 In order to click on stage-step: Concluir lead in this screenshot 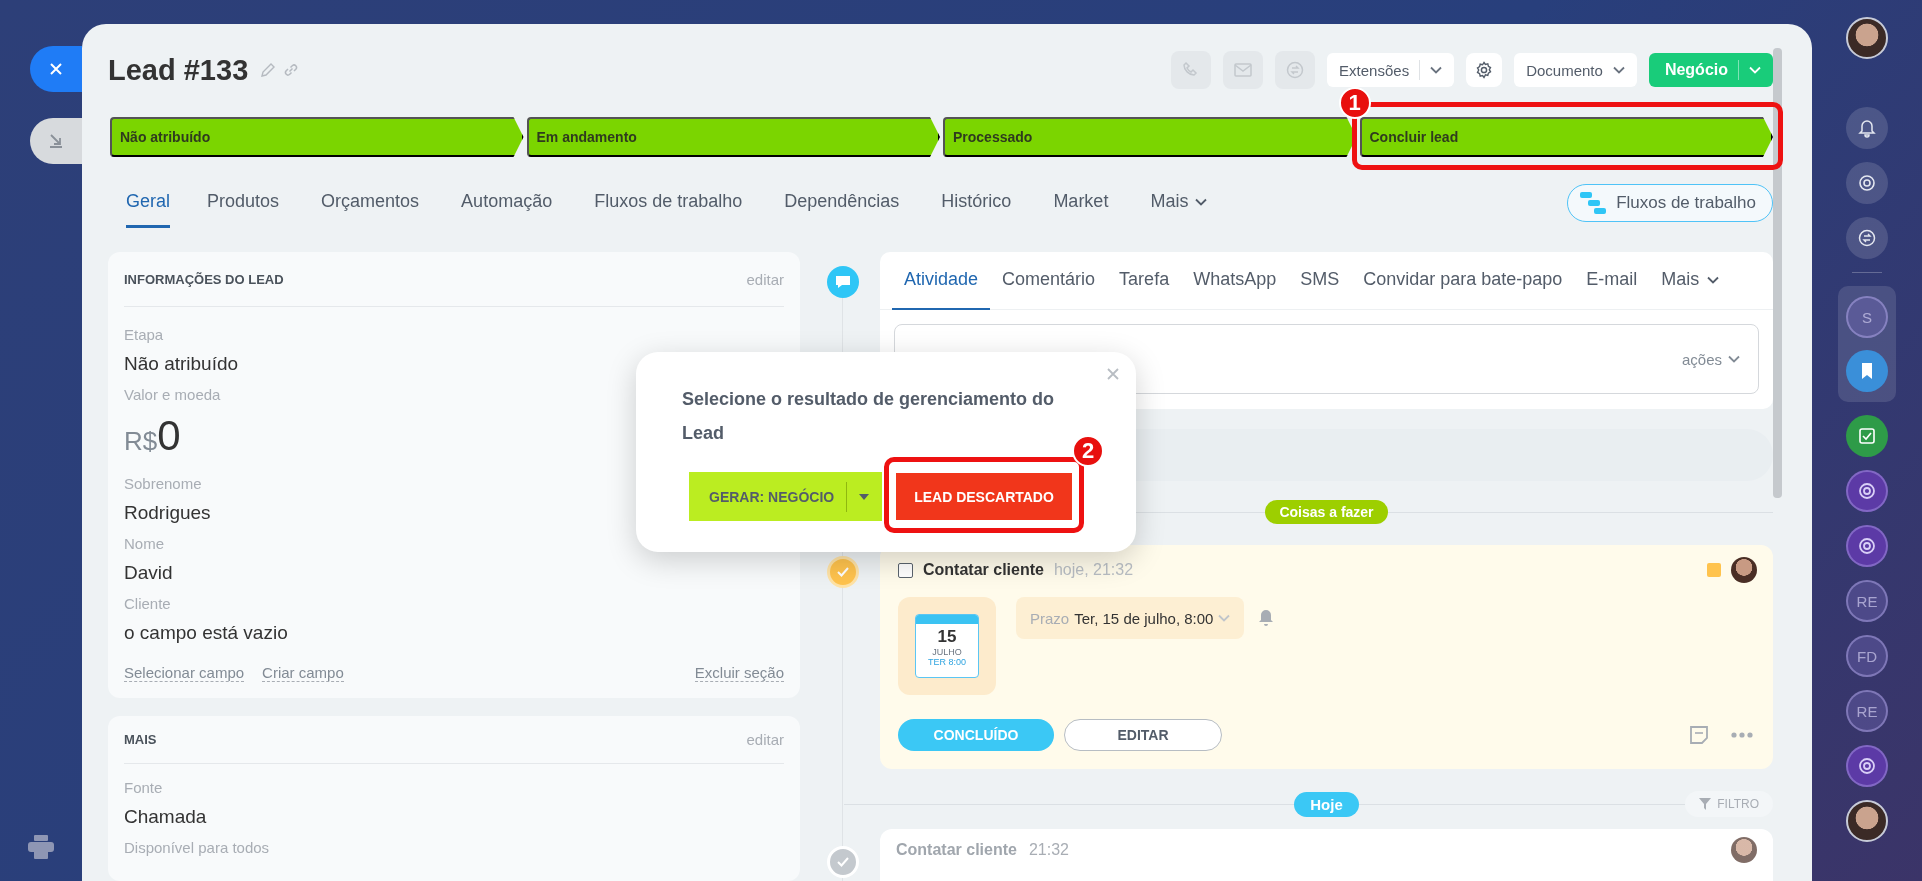, I will do `click(1566, 137)`.